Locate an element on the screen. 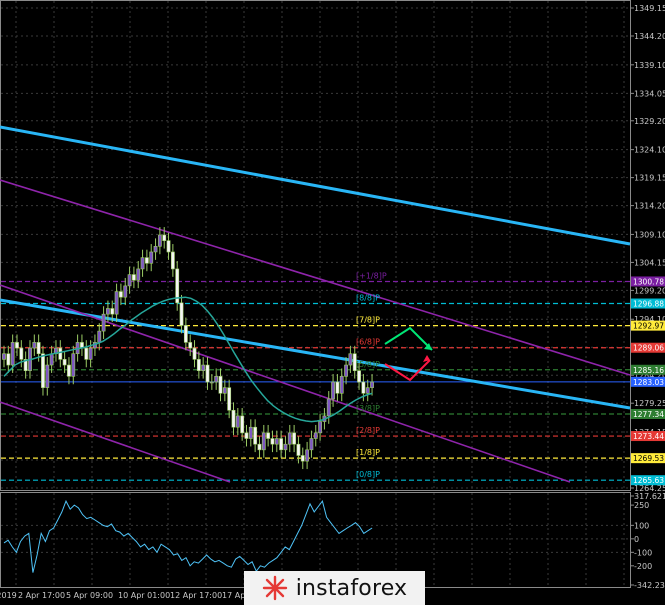 This screenshot has height=605, width=665. price-tick-label: 1309.10 is located at coordinates (649, 234).